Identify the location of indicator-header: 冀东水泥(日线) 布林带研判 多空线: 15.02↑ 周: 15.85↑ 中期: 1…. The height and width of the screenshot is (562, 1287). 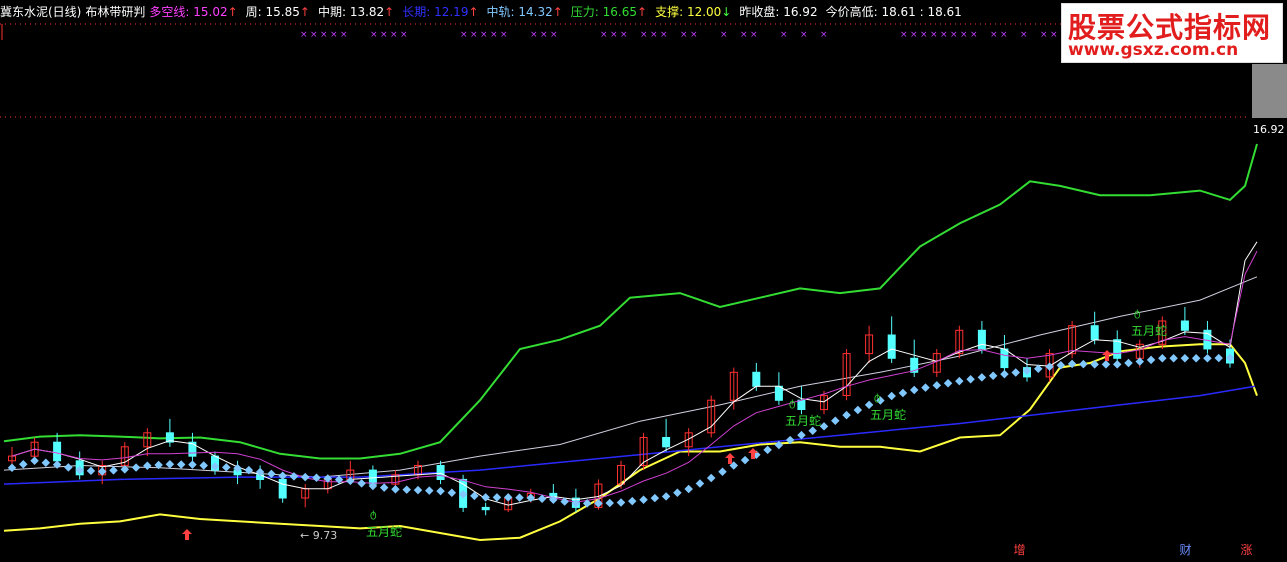
(487, 11).